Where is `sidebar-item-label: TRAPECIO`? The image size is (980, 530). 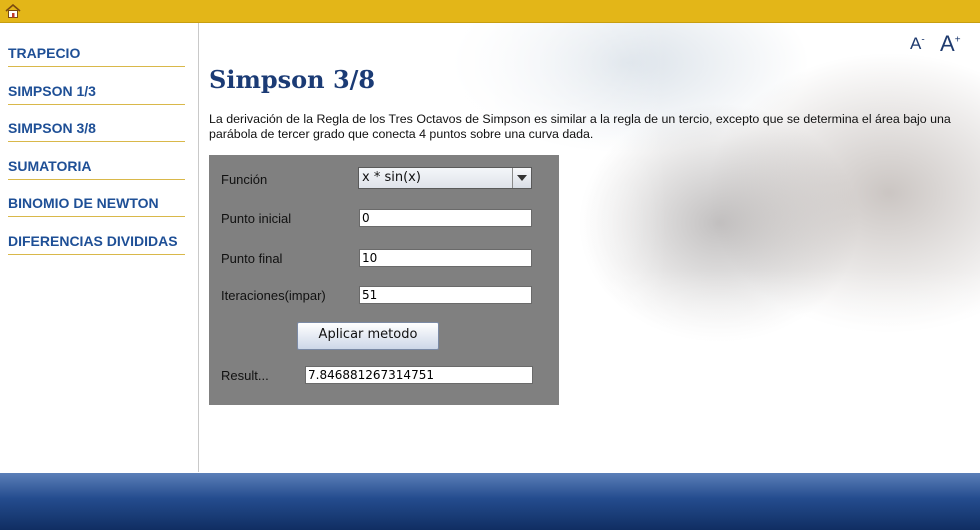
sidebar-item-label: TRAPECIO is located at coordinates (44, 53).